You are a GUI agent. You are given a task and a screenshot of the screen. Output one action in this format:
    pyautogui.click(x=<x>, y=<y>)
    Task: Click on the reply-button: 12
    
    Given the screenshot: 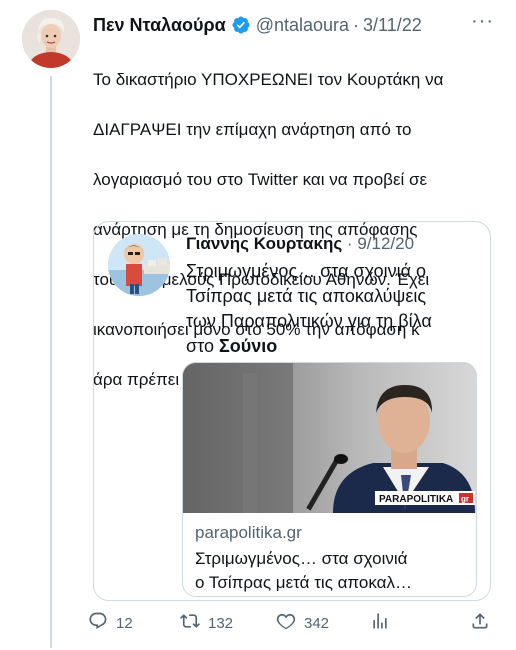 What is the action you would take?
    pyautogui.click(x=110, y=623)
    